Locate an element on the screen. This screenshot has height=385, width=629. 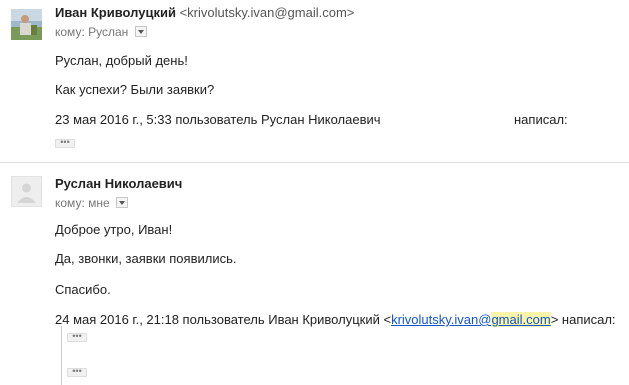
sender-name: Иван Криволуцкий is located at coordinates (115, 12).